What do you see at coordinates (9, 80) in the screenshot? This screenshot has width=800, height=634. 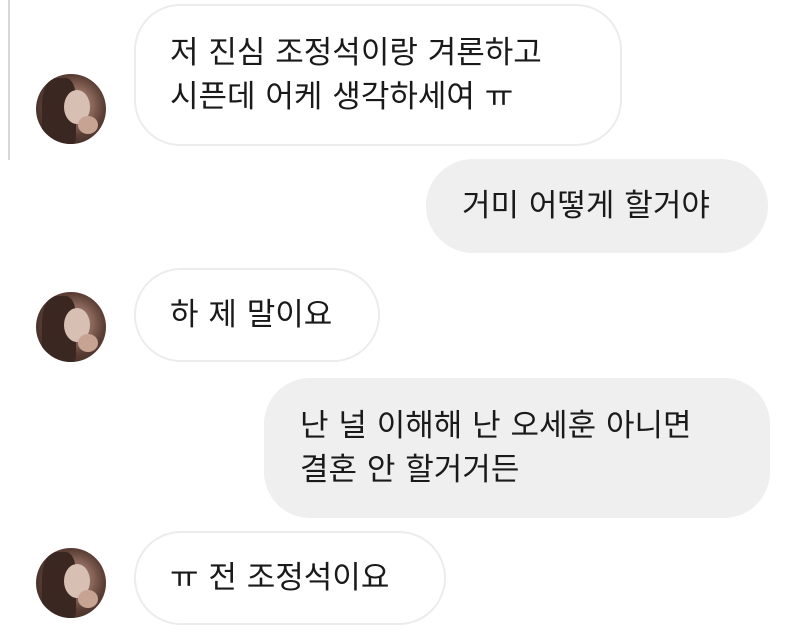 I see `scroll-edge-line` at bounding box center [9, 80].